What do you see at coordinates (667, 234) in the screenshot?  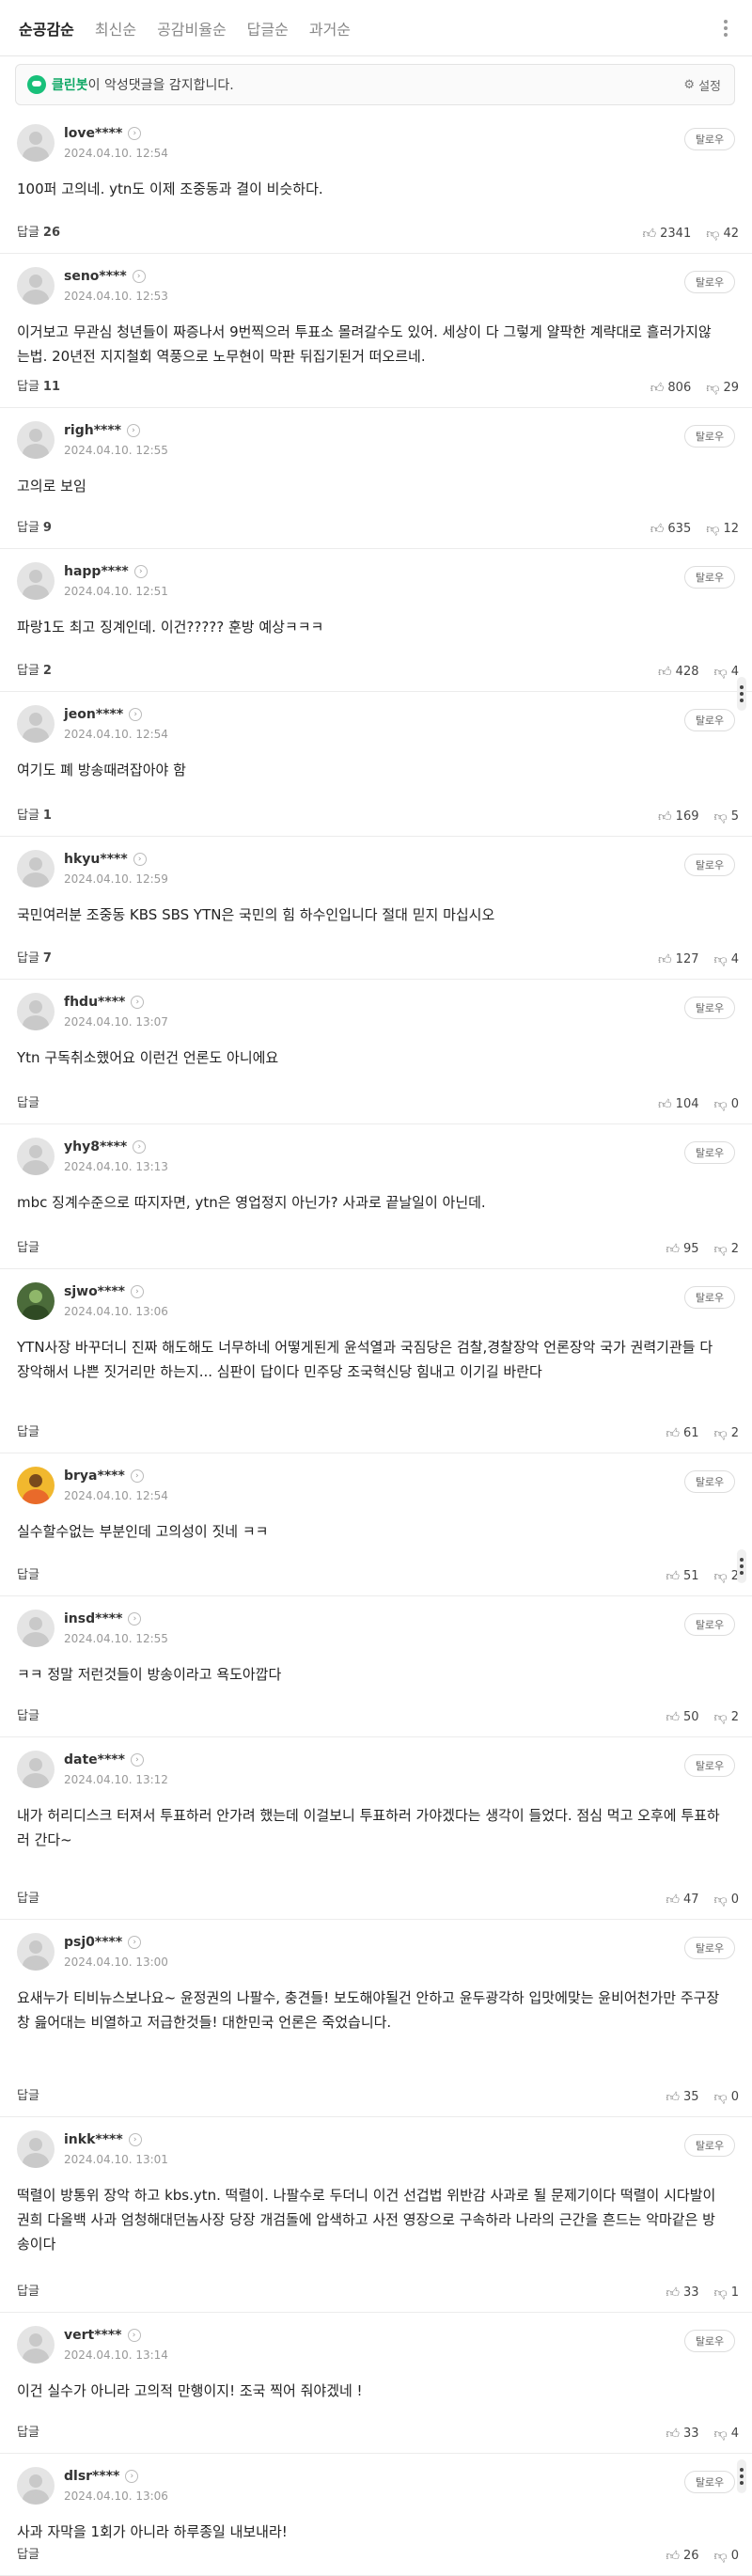 I see `like-button: 👍︎ 2341` at bounding box center [667, 234].